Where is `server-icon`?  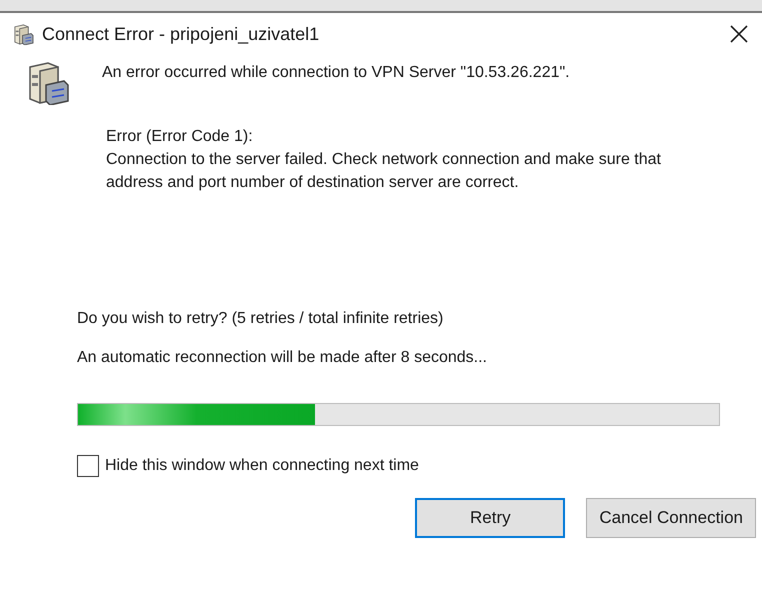 server-icon is located at coordinates (23, 34).